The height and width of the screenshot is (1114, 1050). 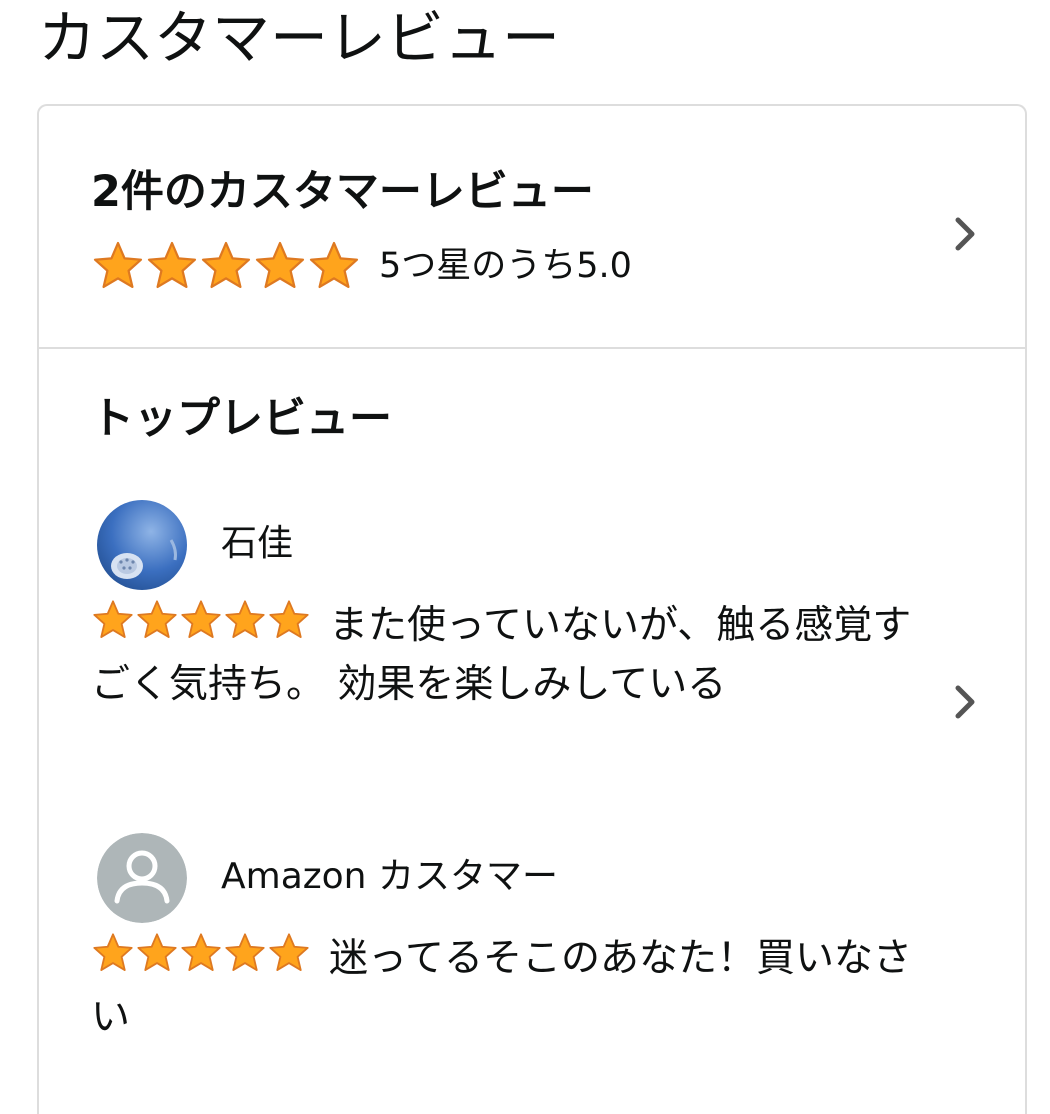 What do you see at coordinates (505, 266) in the screenshot?
I see `rating-text: 5つ星のうち5.0` at bounding box center [505, 266].